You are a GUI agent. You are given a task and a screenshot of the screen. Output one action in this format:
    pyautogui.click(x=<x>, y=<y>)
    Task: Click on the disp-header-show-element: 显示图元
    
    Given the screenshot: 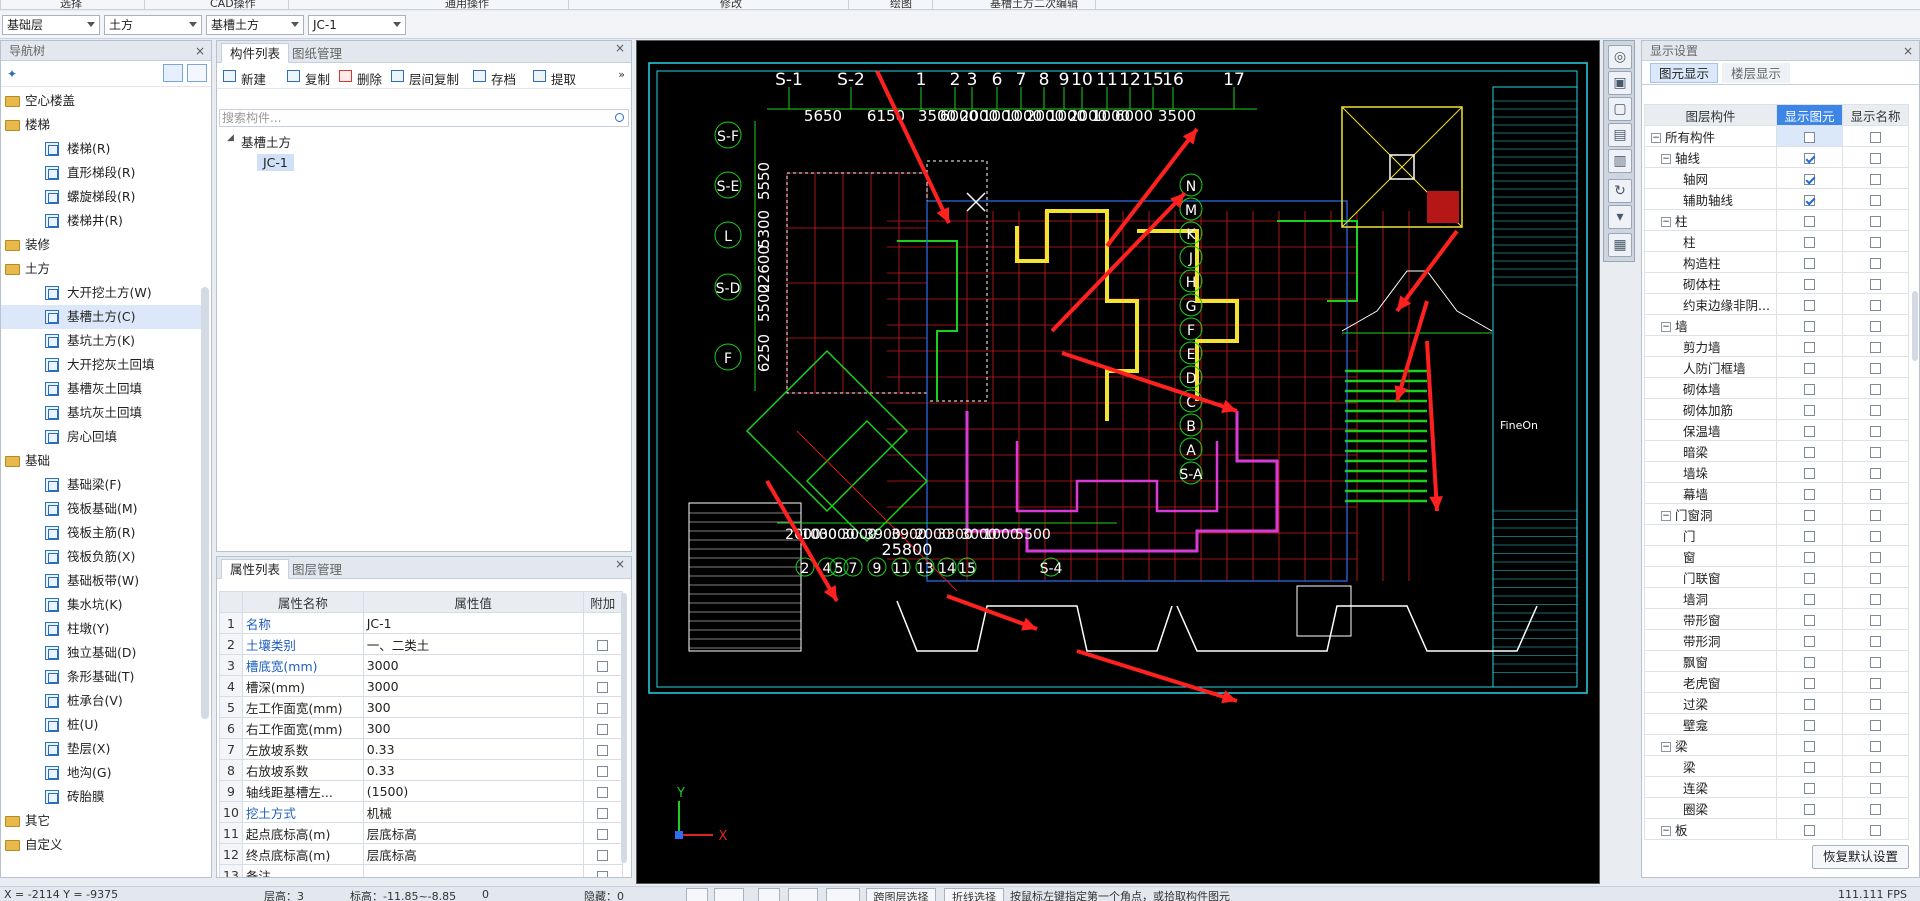 What is the action you would take?
    pyautogui.click(x=1809, y=115)
    